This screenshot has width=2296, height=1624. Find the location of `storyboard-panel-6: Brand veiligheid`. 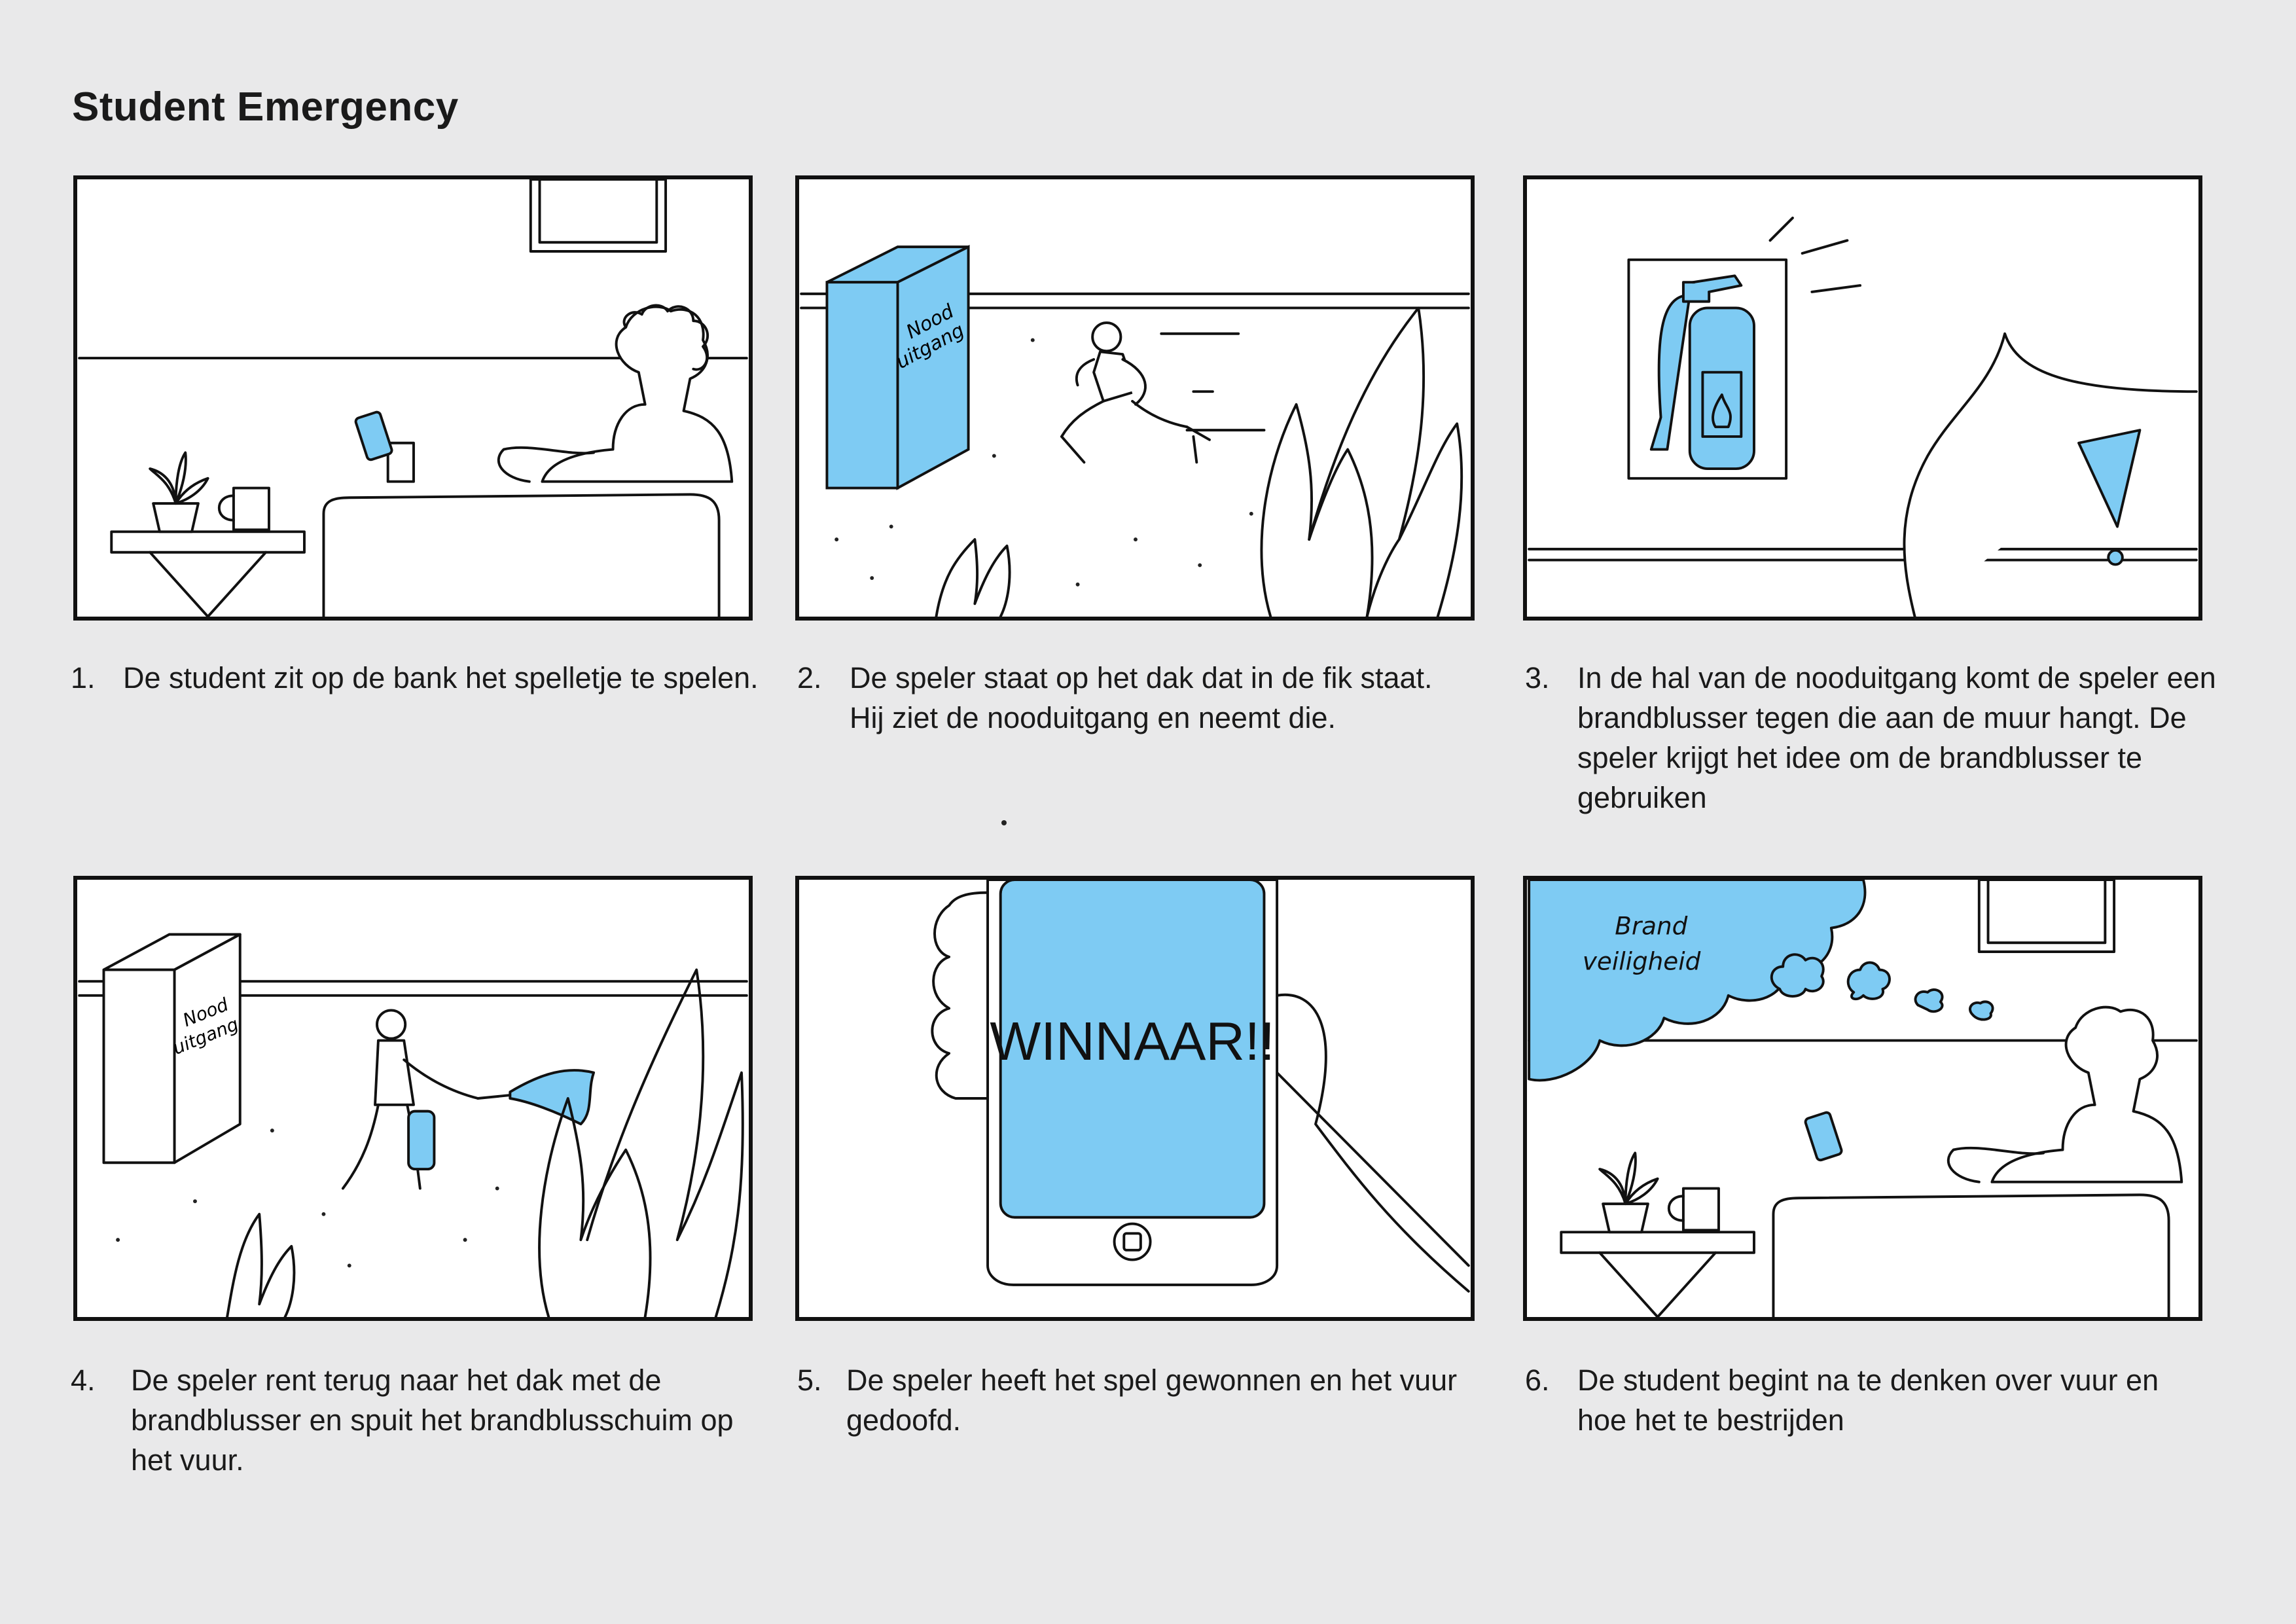

storyboard-panel-6: Brand veiligheid is located at coordinates (1862, 1098).